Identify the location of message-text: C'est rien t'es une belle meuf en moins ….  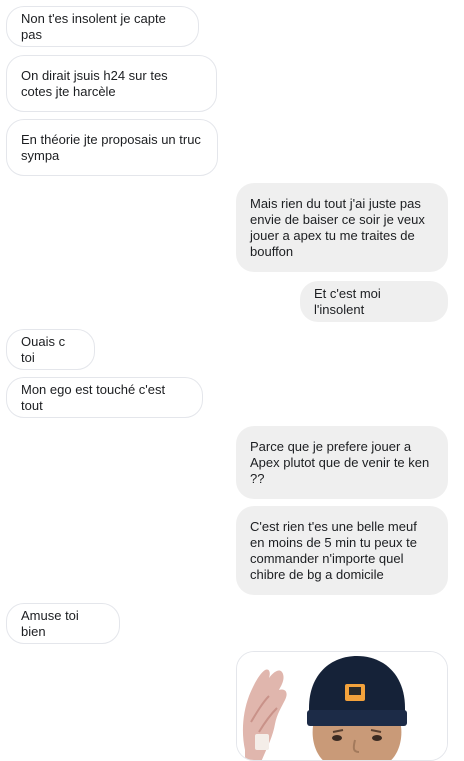
(333, 550).